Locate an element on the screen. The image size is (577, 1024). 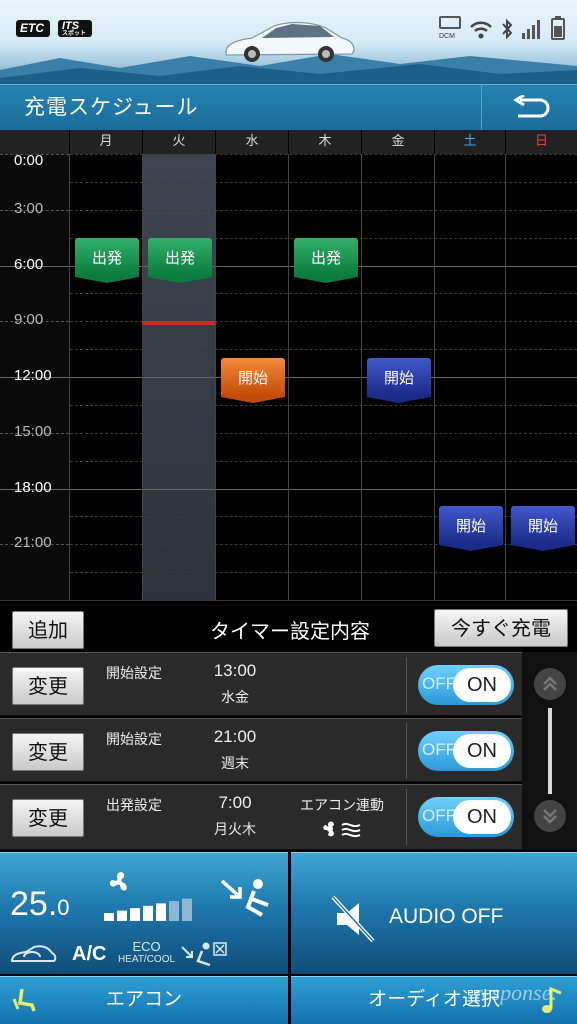
temperature-decimal: 0 is located at coordinates (63, 907).